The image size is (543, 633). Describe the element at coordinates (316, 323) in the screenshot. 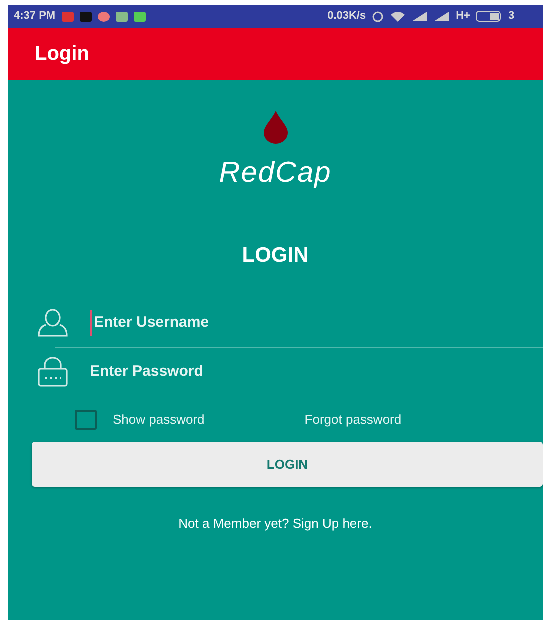

I see `username-field: Enter Username` at that location.